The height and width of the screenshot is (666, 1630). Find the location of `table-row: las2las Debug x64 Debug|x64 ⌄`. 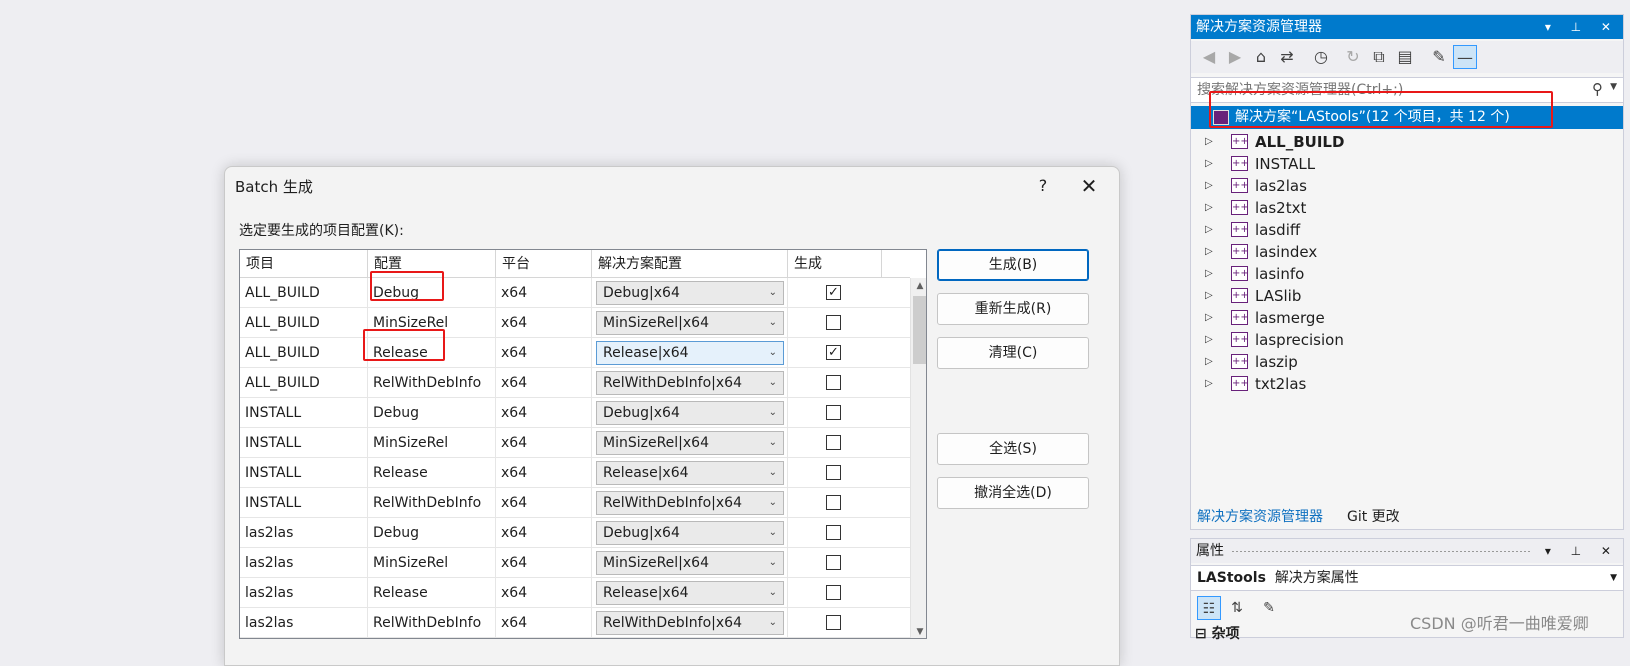

table-row: las2las Debug x64 Debug|x64 ⌄ is located at coordinates (575, 533).